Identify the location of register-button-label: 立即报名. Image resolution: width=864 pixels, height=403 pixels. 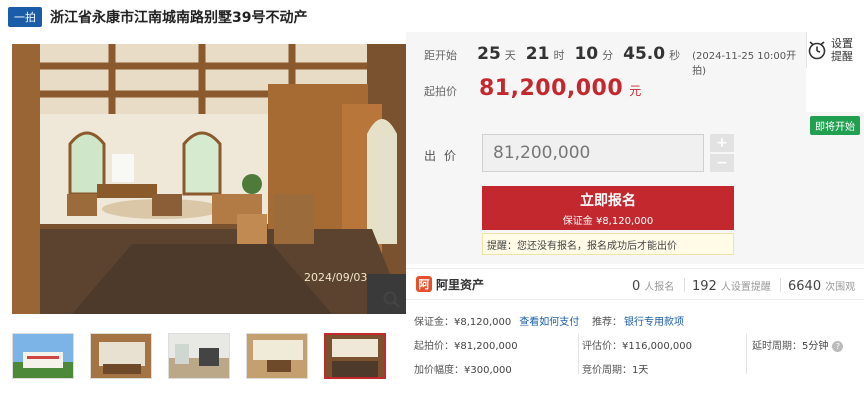
(608, 200).